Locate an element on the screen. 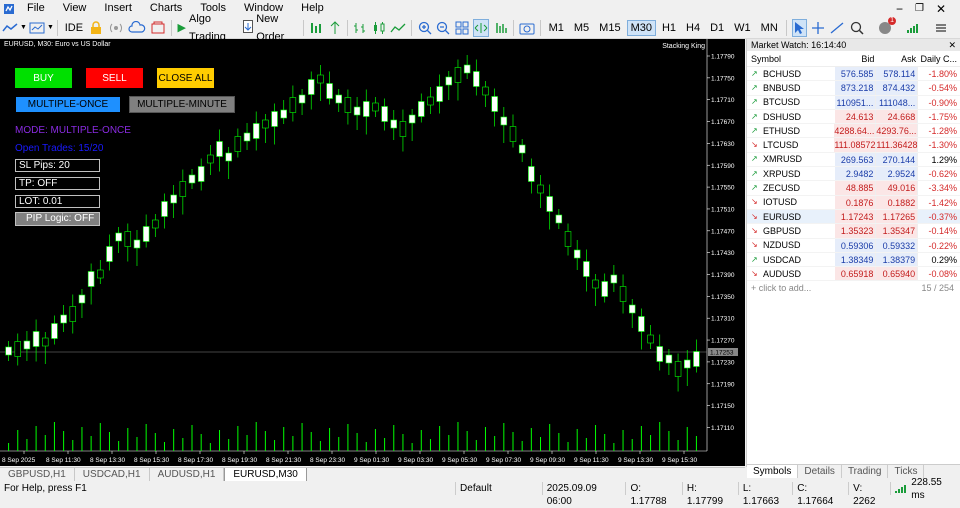 The width and height of the screenshot is (960, 508). timeframe-mn: MN is located at coordinates (769, 28).